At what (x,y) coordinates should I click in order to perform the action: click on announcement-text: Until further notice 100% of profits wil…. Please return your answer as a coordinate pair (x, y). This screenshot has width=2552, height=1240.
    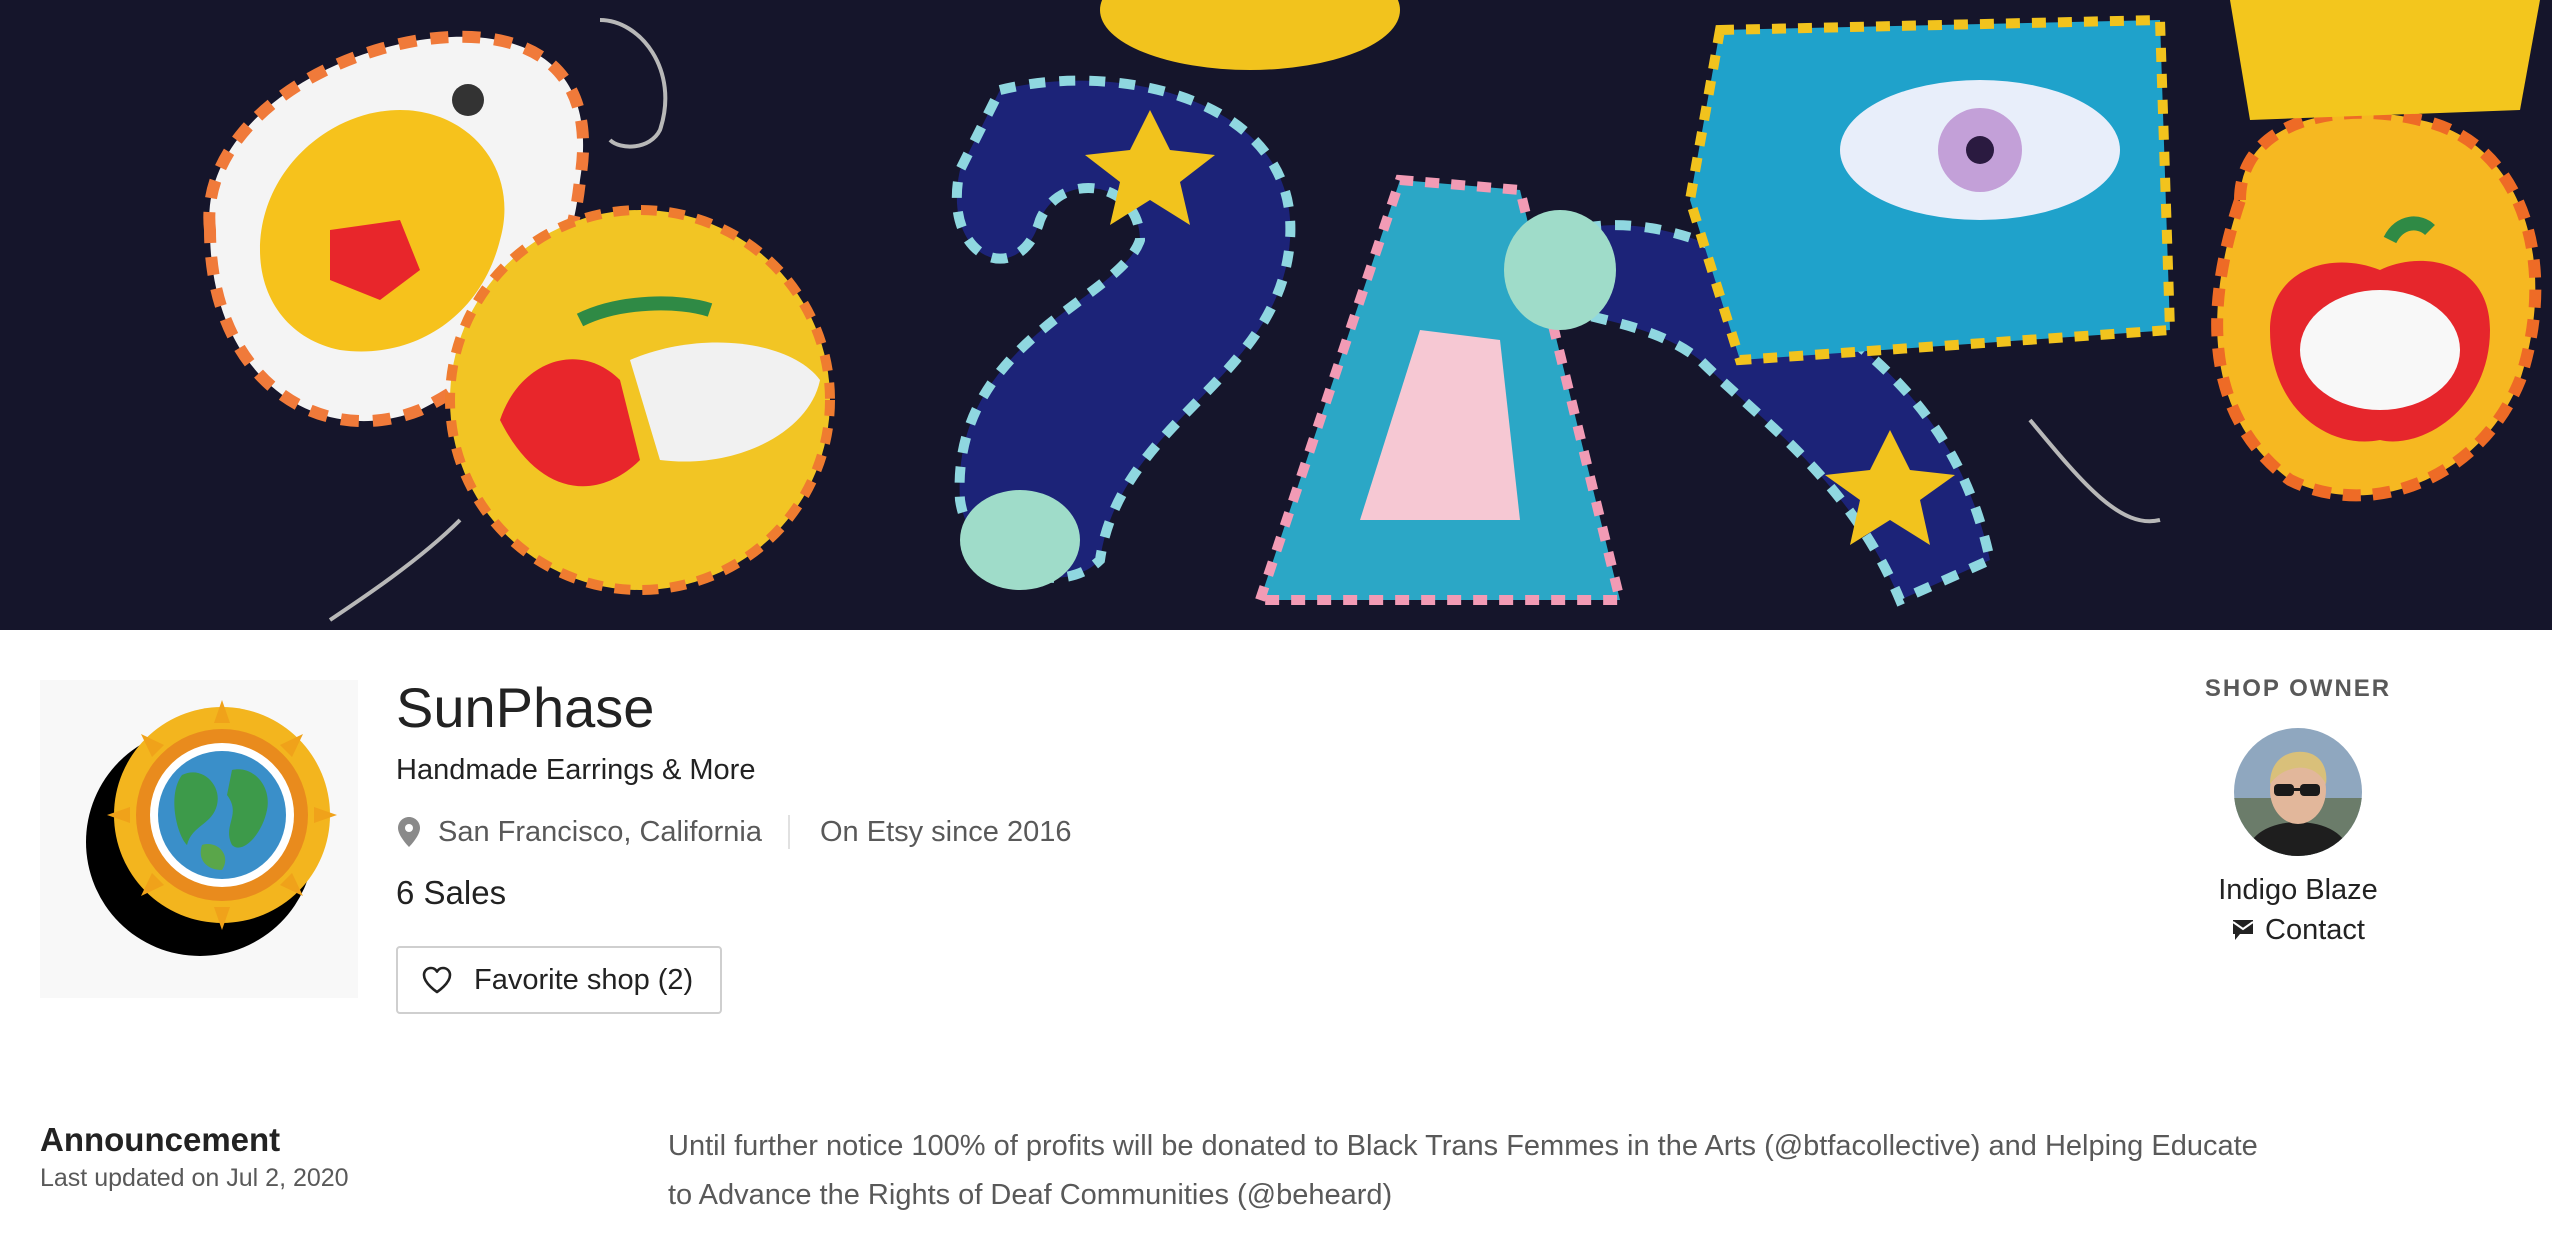
    Looking at the image, I should click on (1463, 1170).